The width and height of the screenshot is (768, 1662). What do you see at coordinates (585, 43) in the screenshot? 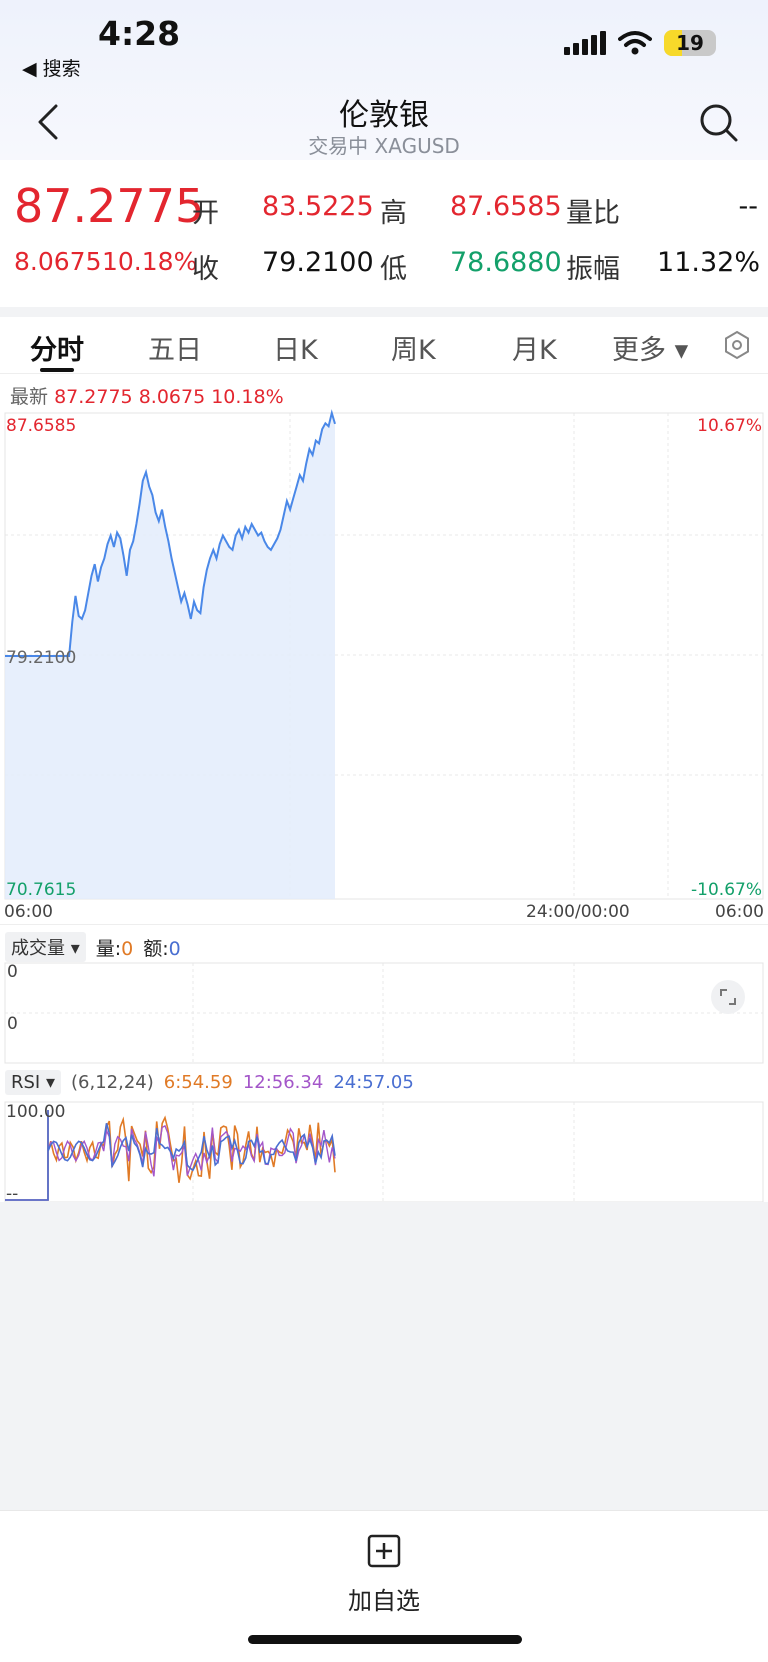
I see `cellular-signal-icon` at bounding box center [585, 43].